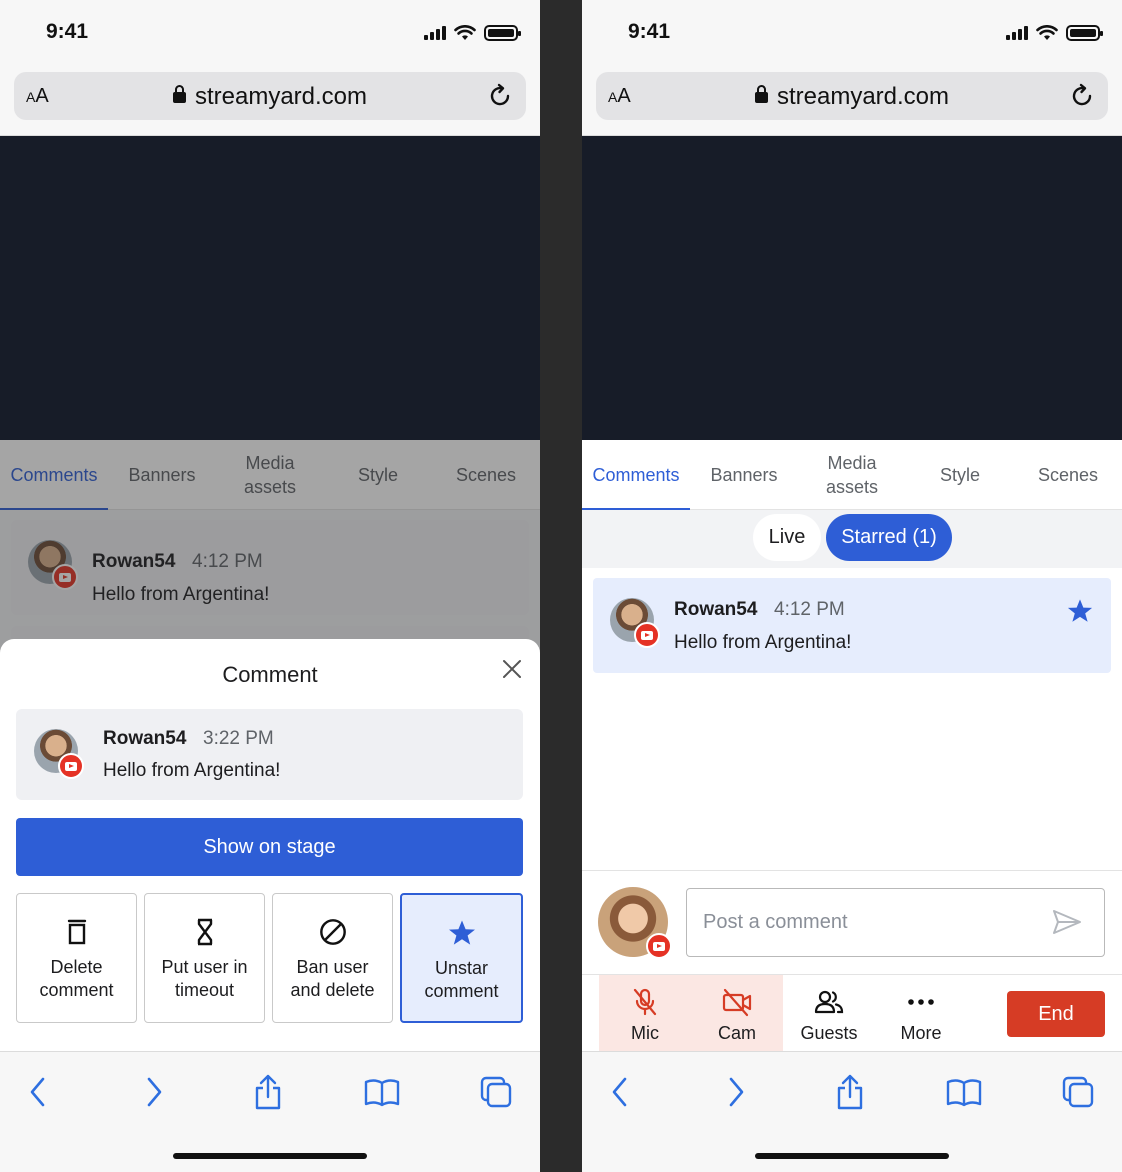 The image size is (1122, 1172). What do you see at coordinates (1056, 1014) in the screenshot?
I see `end-broadcast-button: End` at bounding box center [1056, 1014].